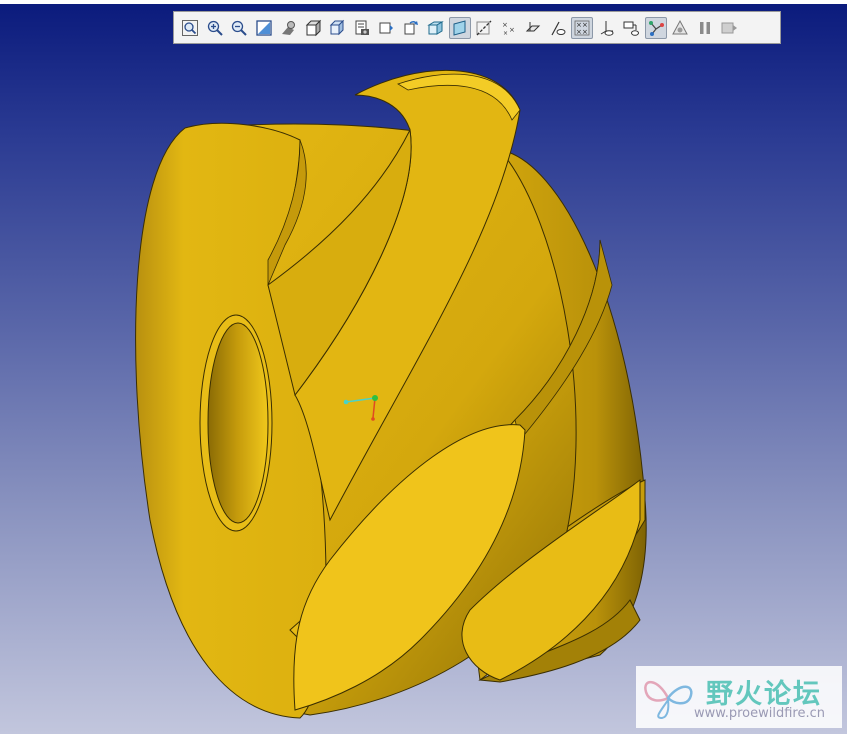 The height and width of the screenshot is (734, 847). What do you see at coordinates (238, 423) in the screenshot?
I see `center-bore` at bounding box center [238, 423].